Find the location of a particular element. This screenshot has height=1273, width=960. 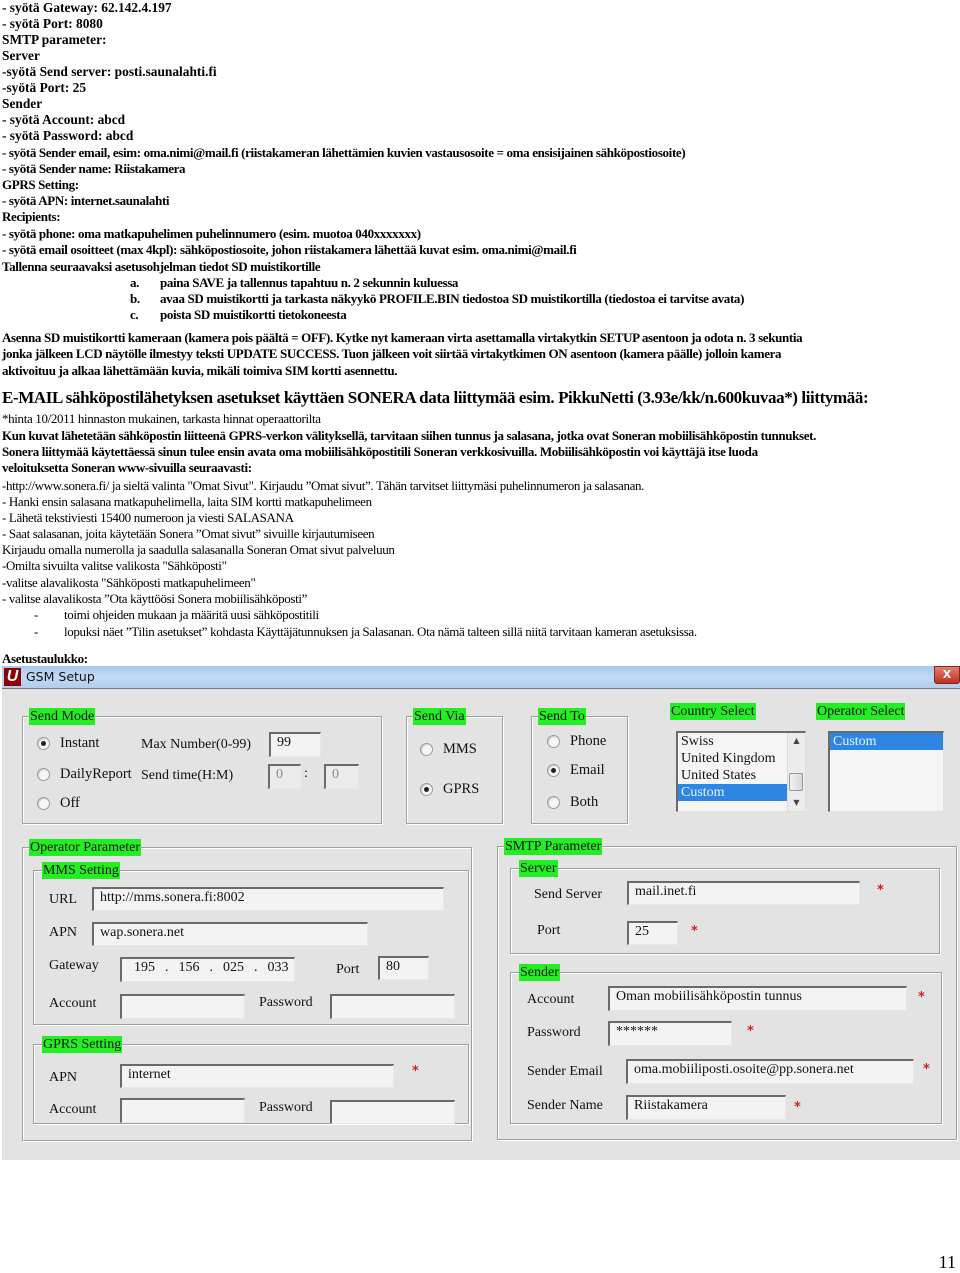

mms-account-label: Account is located at coordinates (73, 1003).